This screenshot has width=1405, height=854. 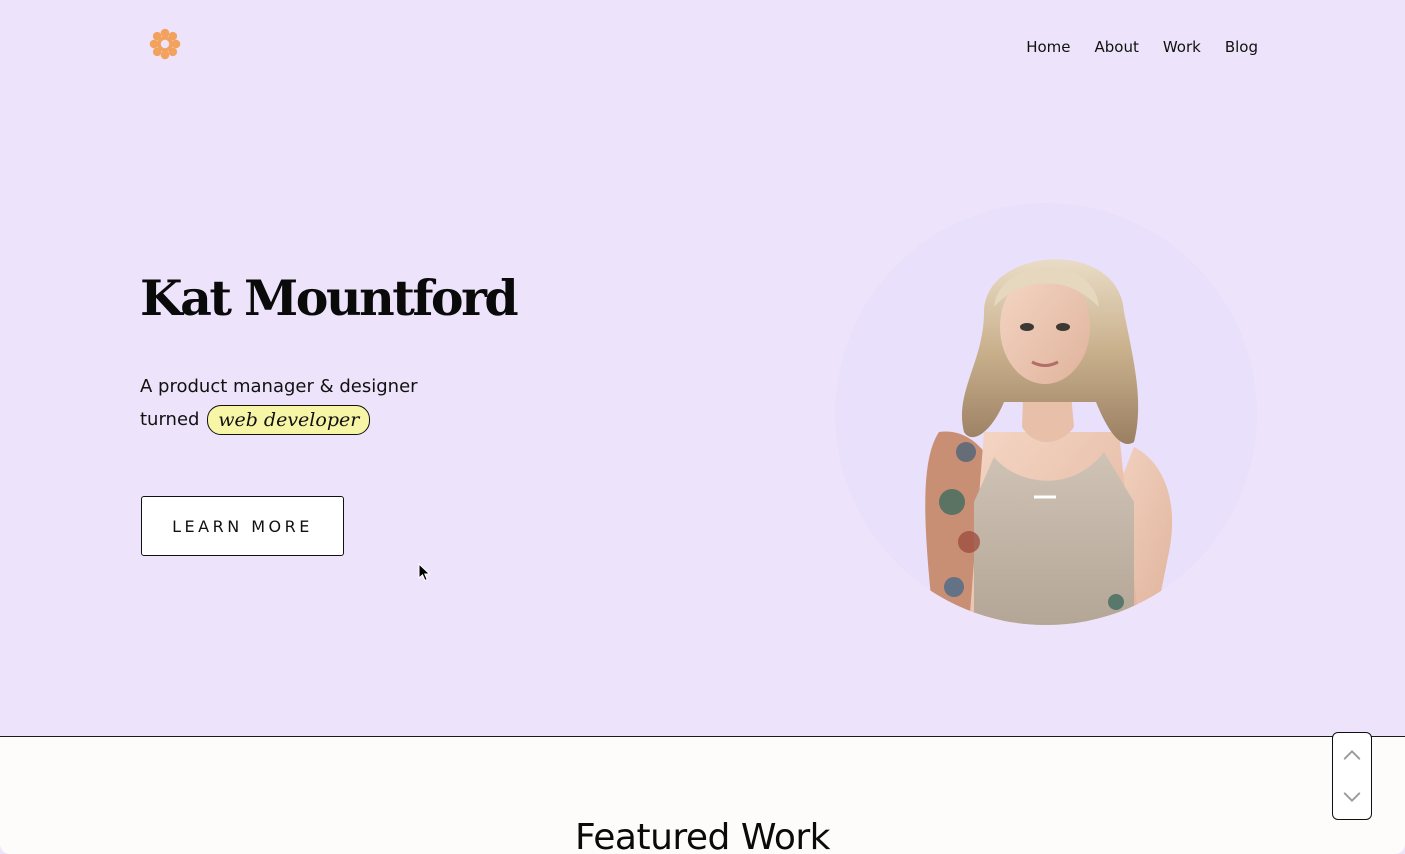 What do you see at coordinates (1241, 47) in the screenshot?
I see `nav-blog-link: Blog` at bounding box center [1241, 47].